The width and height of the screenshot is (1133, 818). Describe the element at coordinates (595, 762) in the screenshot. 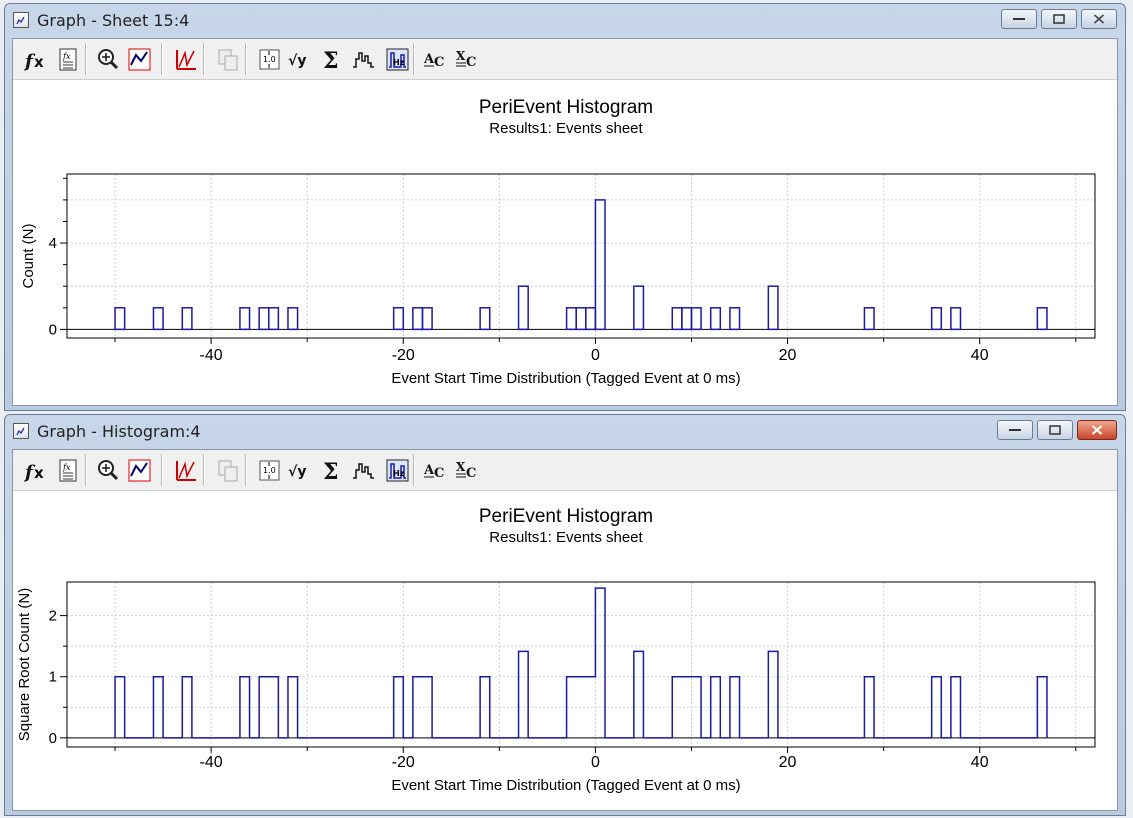

I see `x-tick-label: 0` at that location.